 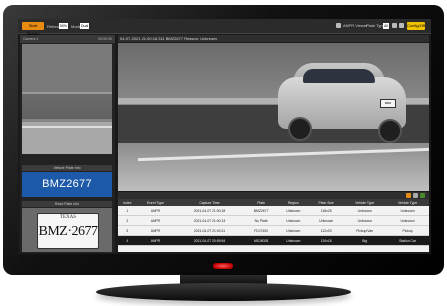 I want to click on start-stream-button: Start Stream, so click(x=33, y=29).